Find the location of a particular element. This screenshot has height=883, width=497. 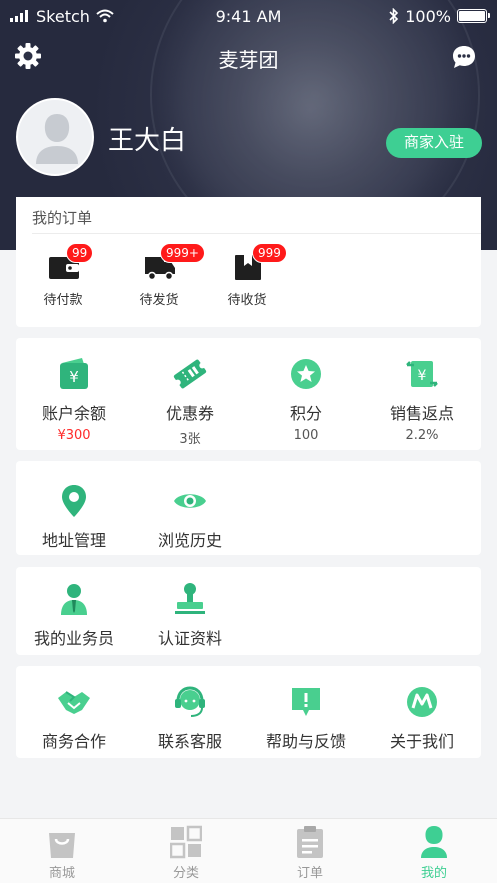

points-item: 积分 100 is located at coordinates (306, 399).